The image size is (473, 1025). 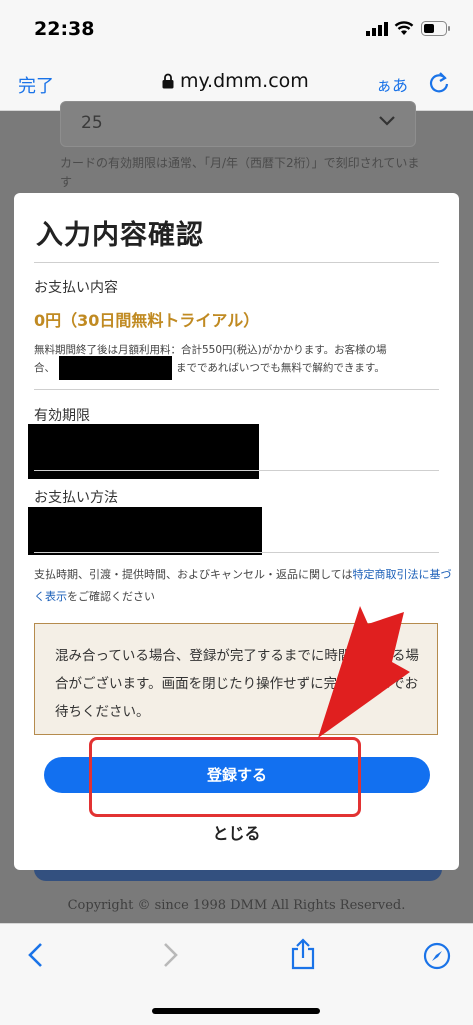 I want to click on forward-icon, so click(x=170, y=955).